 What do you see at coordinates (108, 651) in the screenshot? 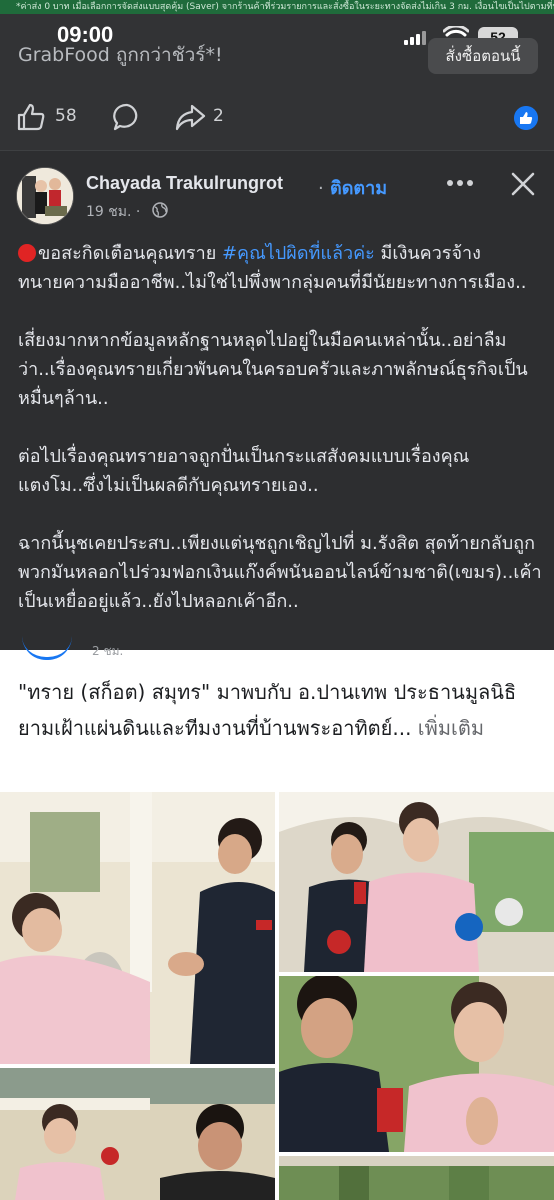
I see `feed-post-time: 2 ชม.` at bounding box center [108, 651].